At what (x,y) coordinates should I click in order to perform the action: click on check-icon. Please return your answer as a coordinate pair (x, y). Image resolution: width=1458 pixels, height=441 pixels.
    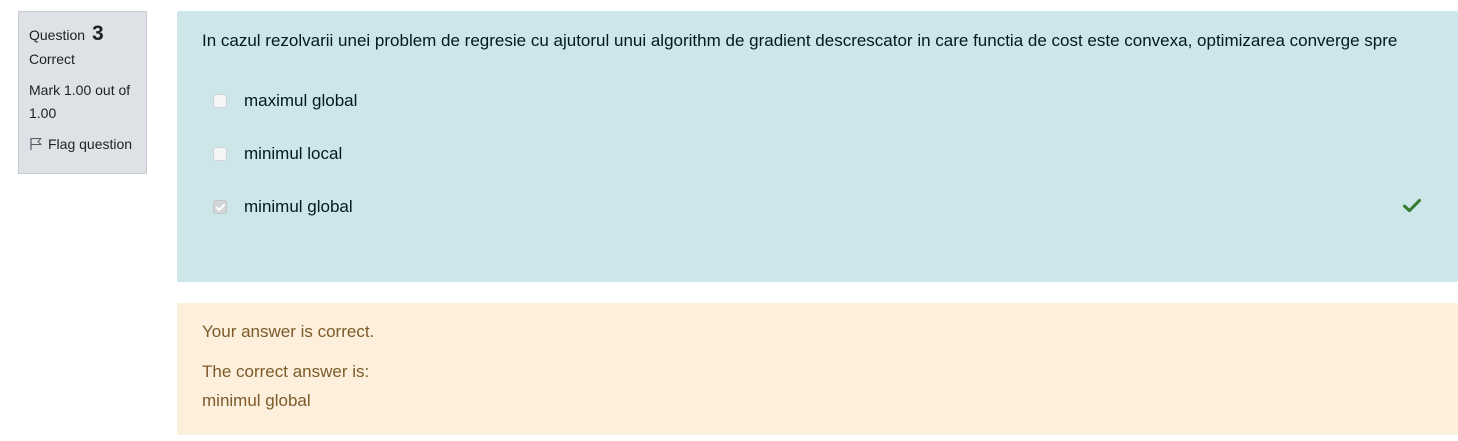
    Looking at the image, I should click on (1412, 205).